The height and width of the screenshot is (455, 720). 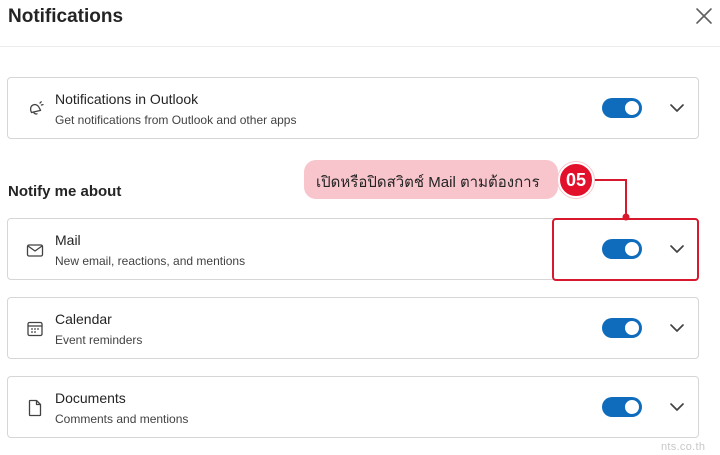 I want to click on calendar-expand-button, so click(x=677, y=328).